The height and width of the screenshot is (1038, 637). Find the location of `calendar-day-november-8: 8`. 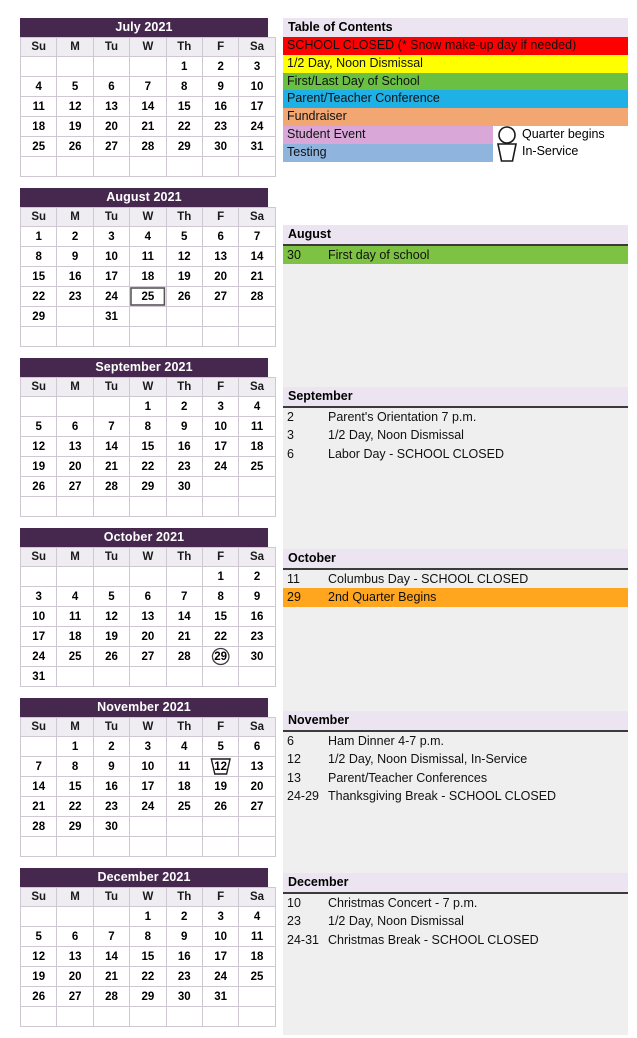

calendar-day-november-8: 8 is located at coordinates (75, 766).